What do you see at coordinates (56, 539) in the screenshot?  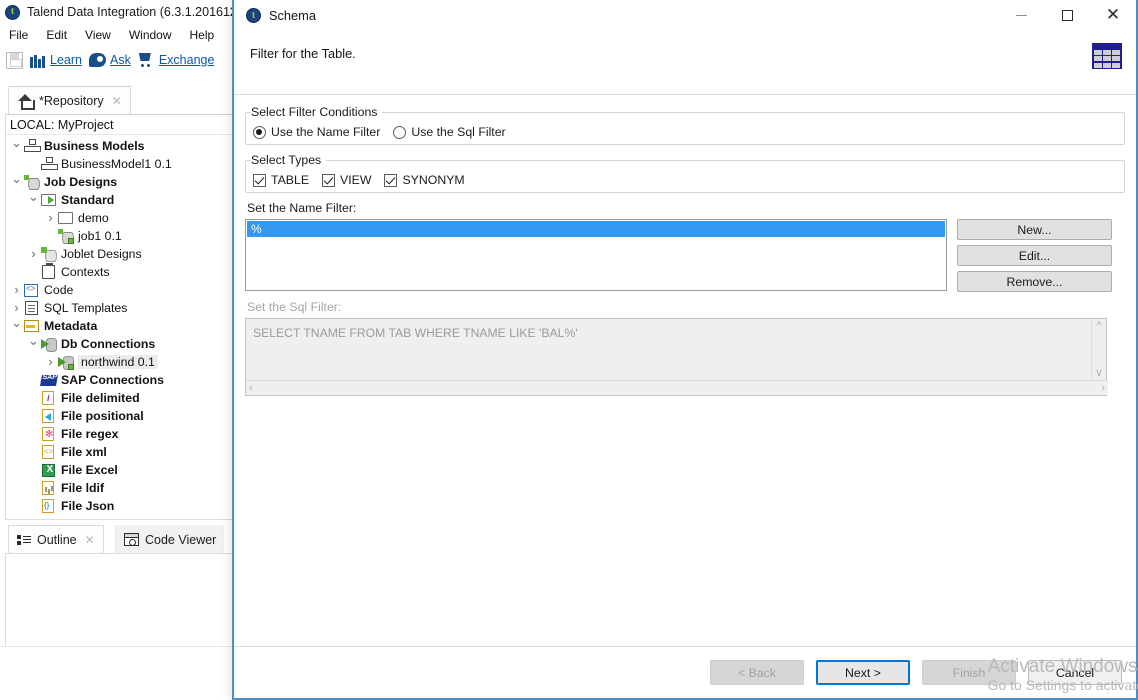 I see `tab-outline: Outline ✕` at bounding box center [56, 539].